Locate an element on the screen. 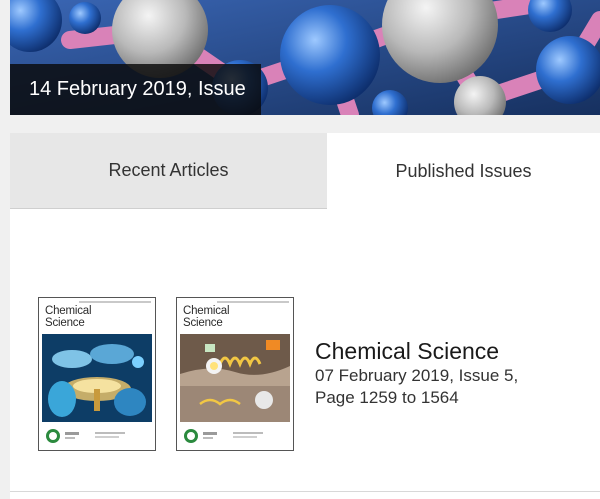  issue-cover-back: Chemical Science is located at coordinates (235, 374).